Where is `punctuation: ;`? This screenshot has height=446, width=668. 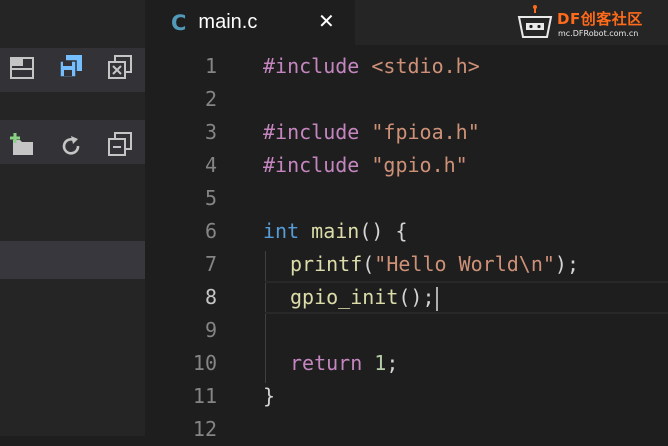
punctuation: ; is located at coordinates (392, 363).